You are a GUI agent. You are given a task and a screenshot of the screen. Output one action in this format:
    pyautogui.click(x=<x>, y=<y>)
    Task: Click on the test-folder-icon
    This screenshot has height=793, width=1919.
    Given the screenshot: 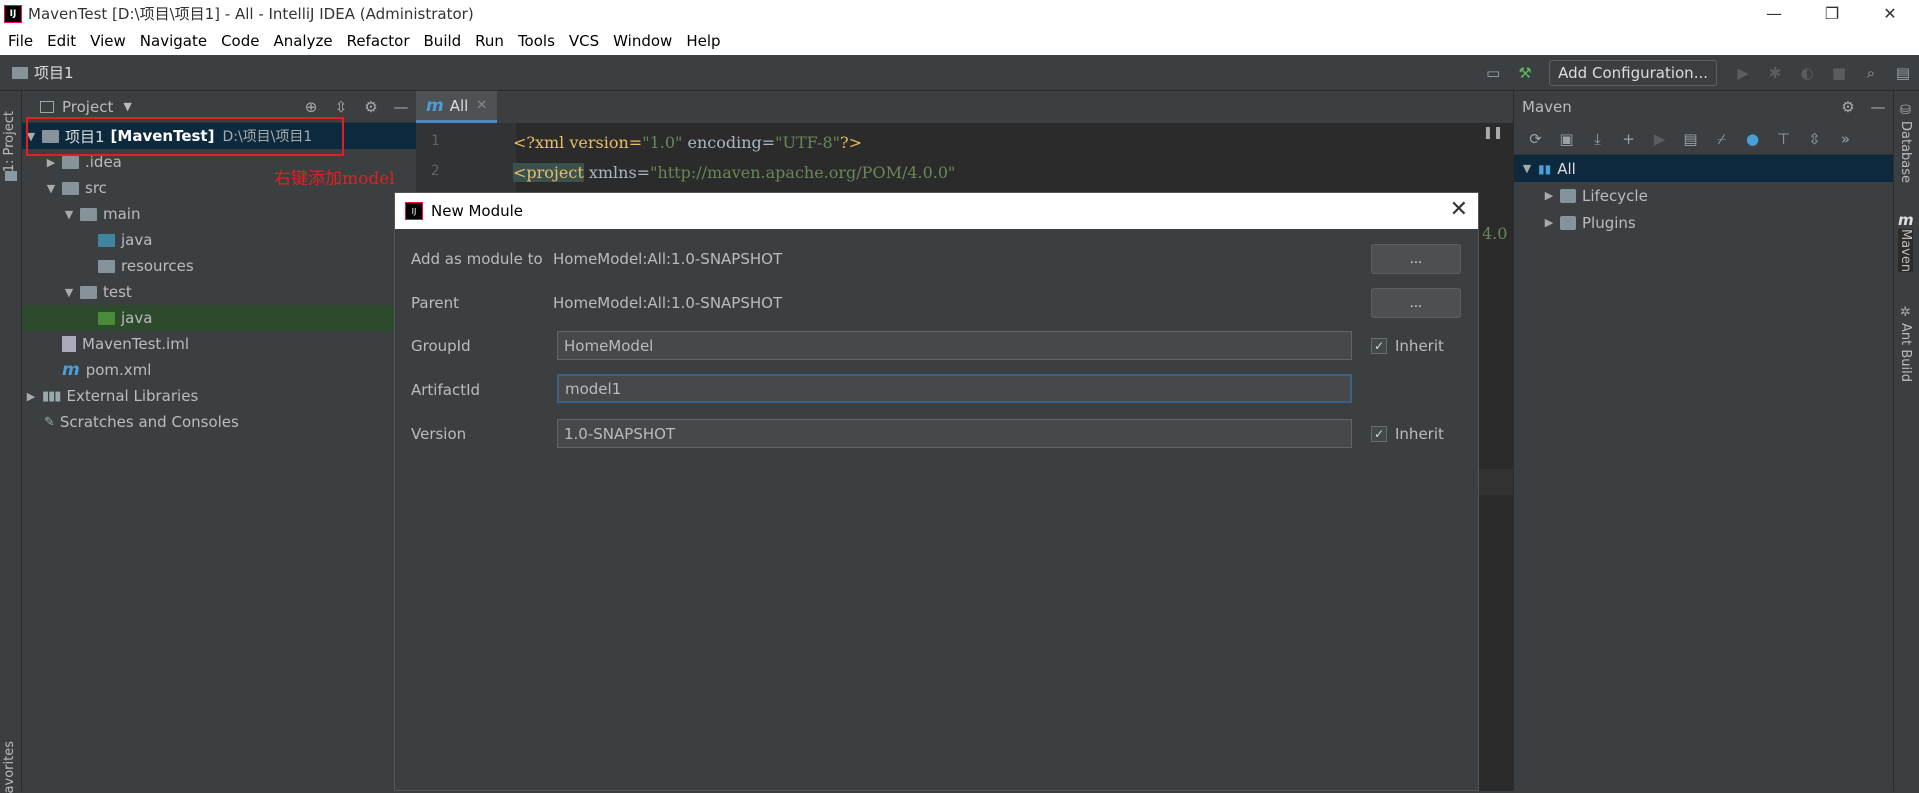 What is the action you would take?
    pyautogui.click(x=106, y=318)
    